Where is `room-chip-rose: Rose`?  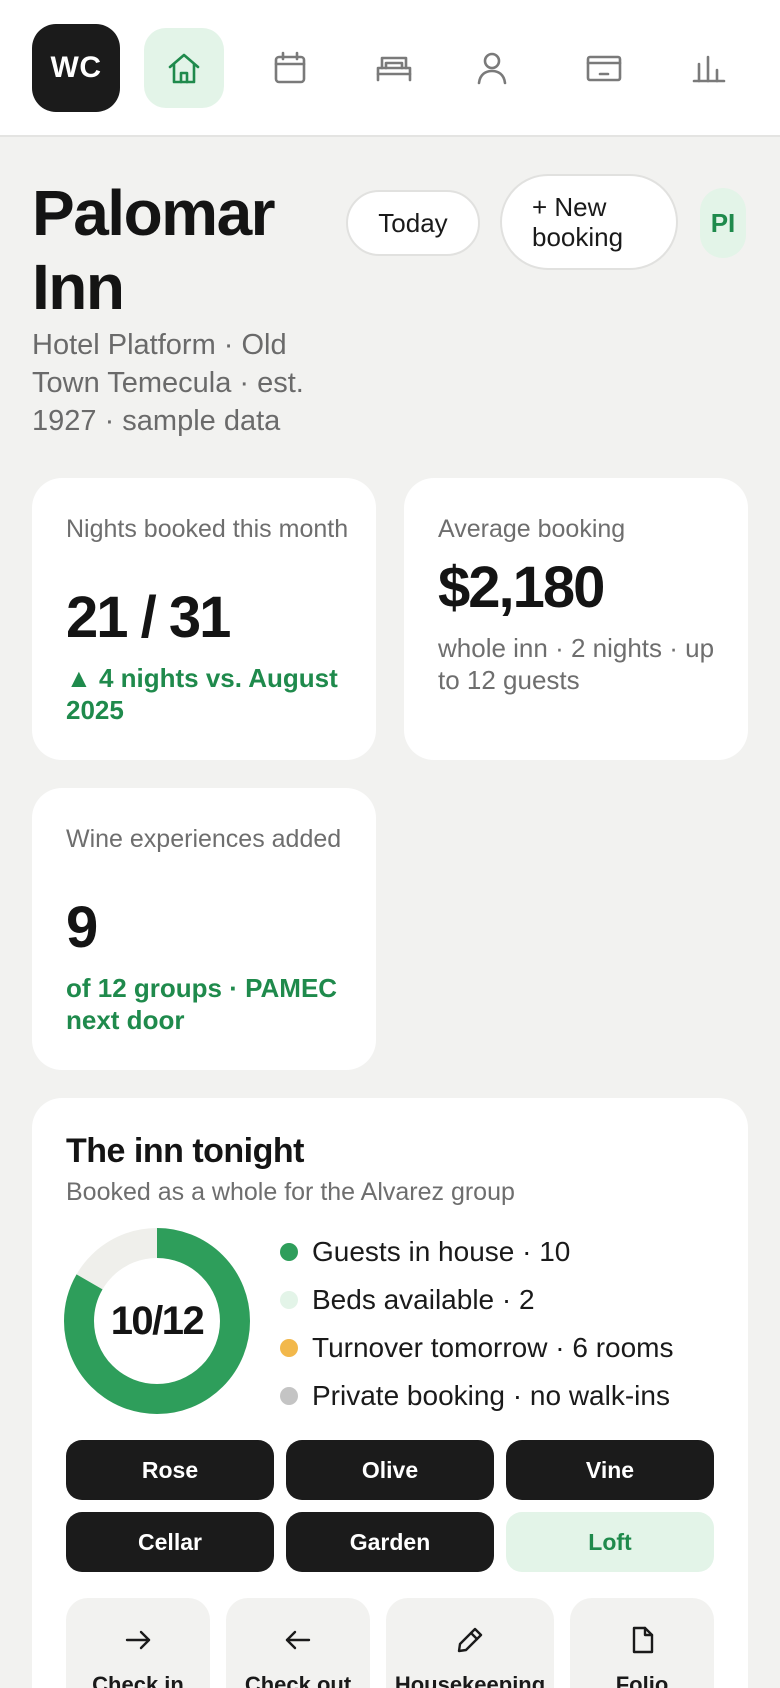
room-chip-rose: Rose is located at coordinates (170, 1470).